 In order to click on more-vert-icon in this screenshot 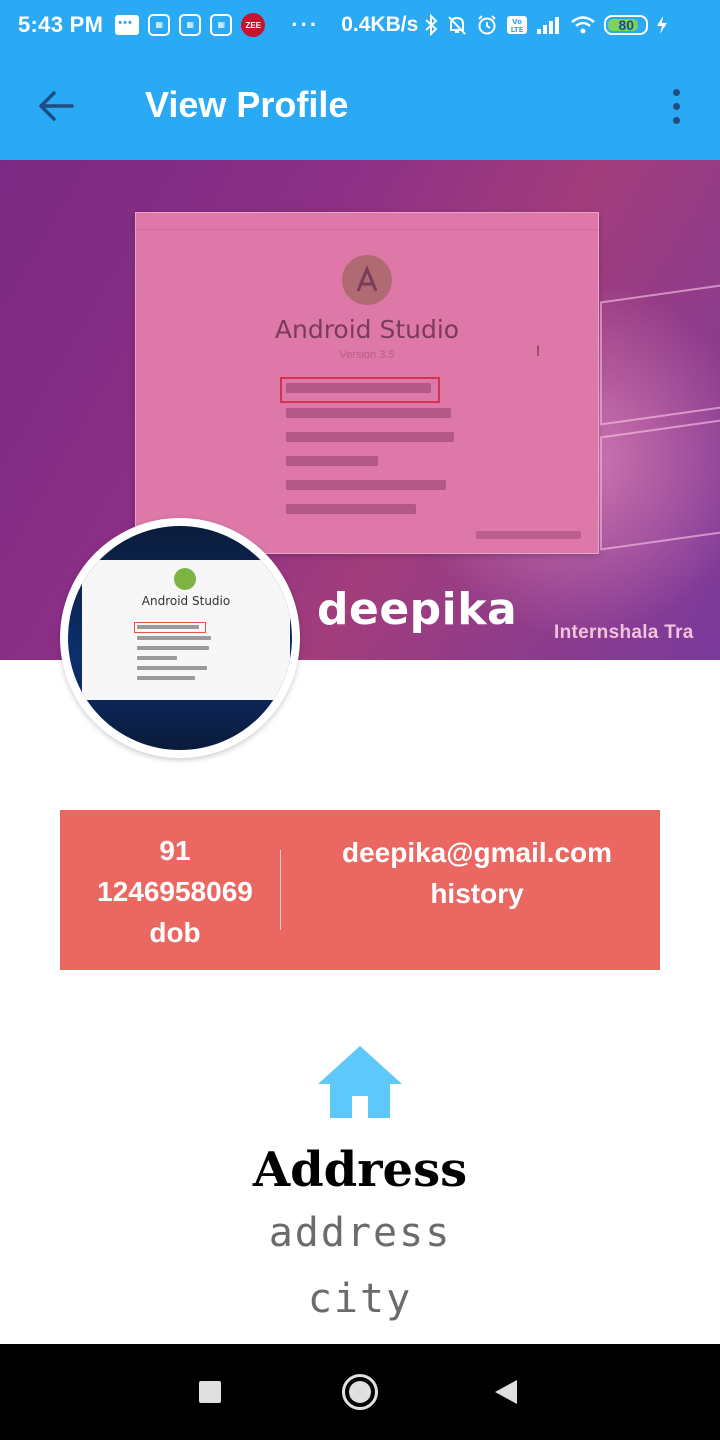, I will do `click(676, 92)`.